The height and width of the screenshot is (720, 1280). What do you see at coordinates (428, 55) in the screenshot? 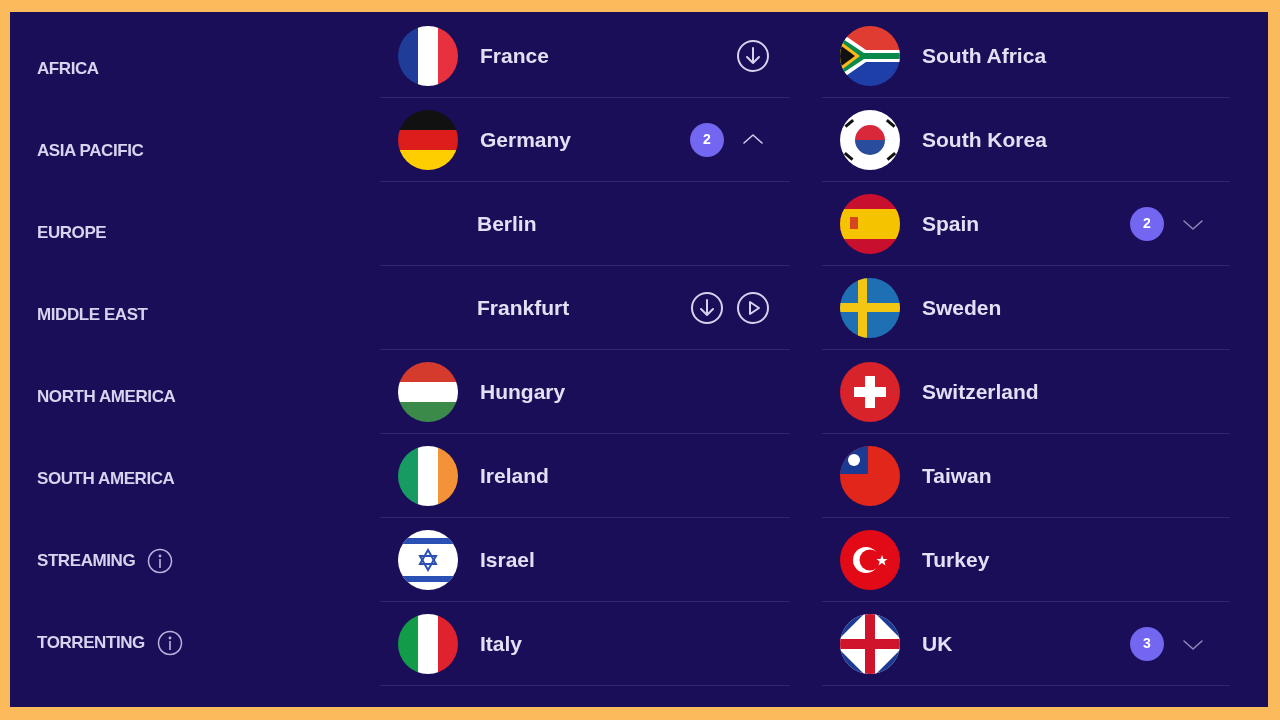
I see `french-flag-icon` at bounding box center [428, 55].